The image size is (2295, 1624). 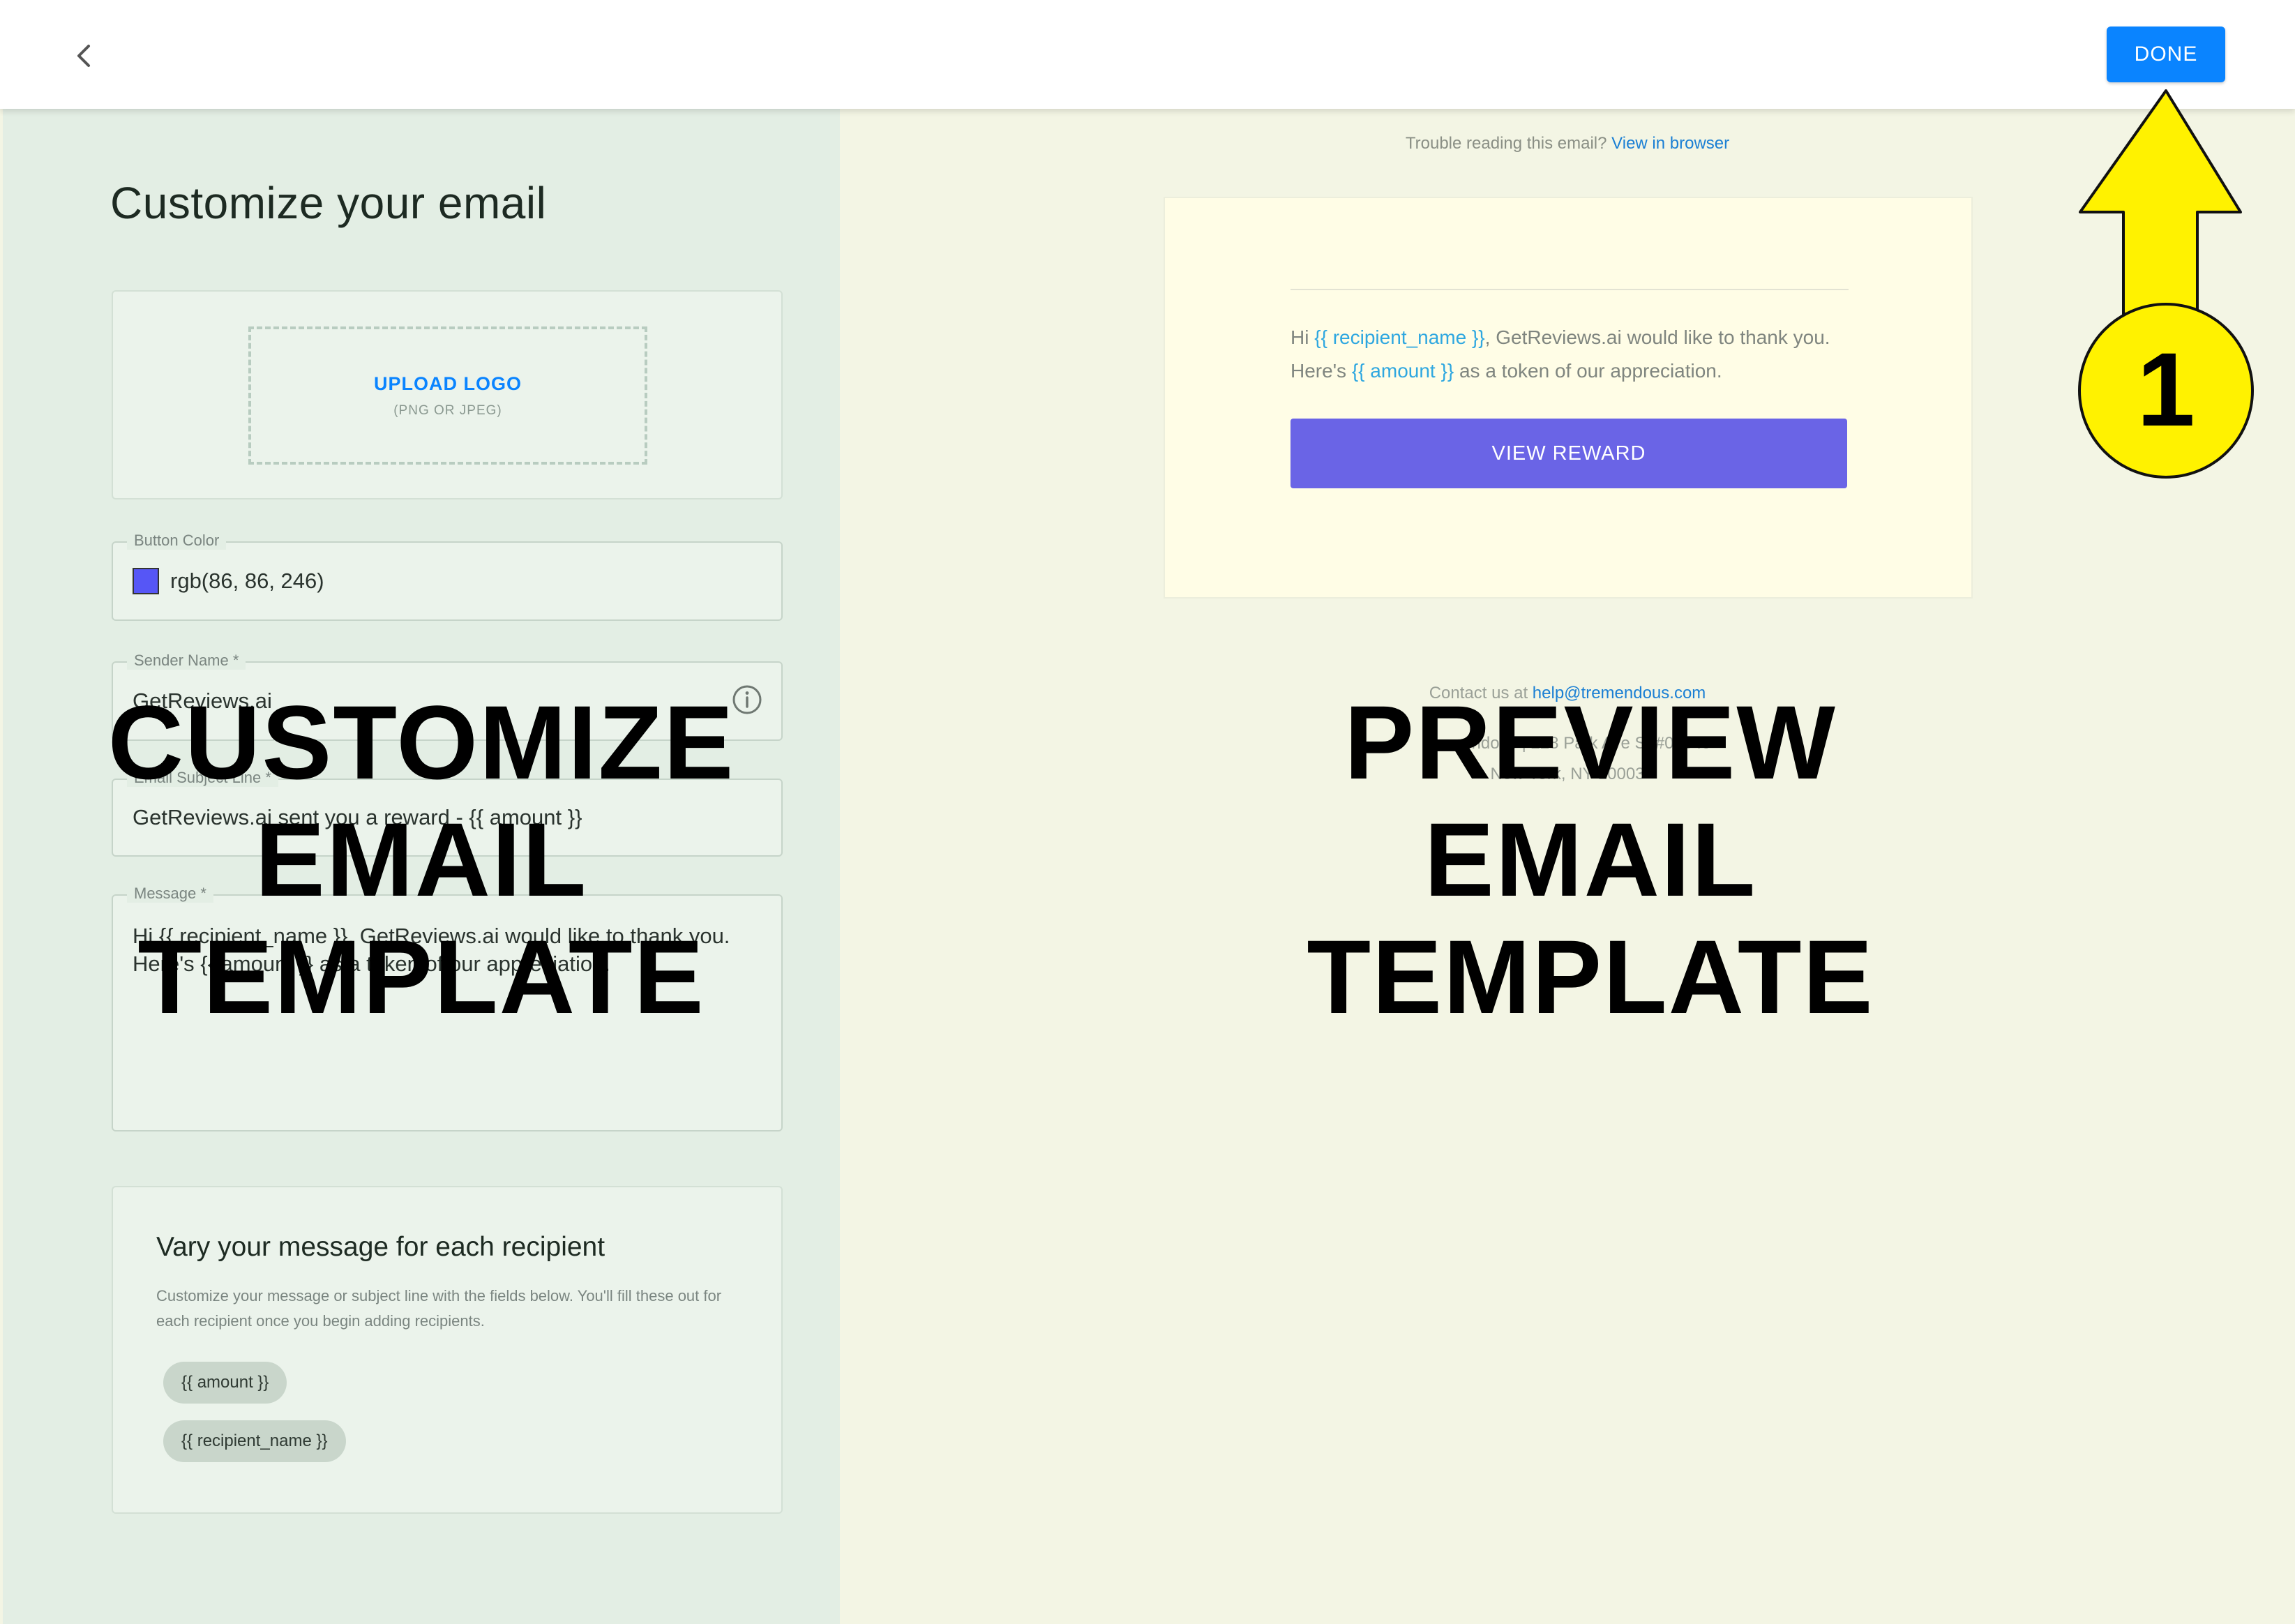 What do you see at coordinates (447, 576) in the screenshot?
I see `button-color-field: Button Color rgb(86, 86, 246)` at bounding box center [447, 576].